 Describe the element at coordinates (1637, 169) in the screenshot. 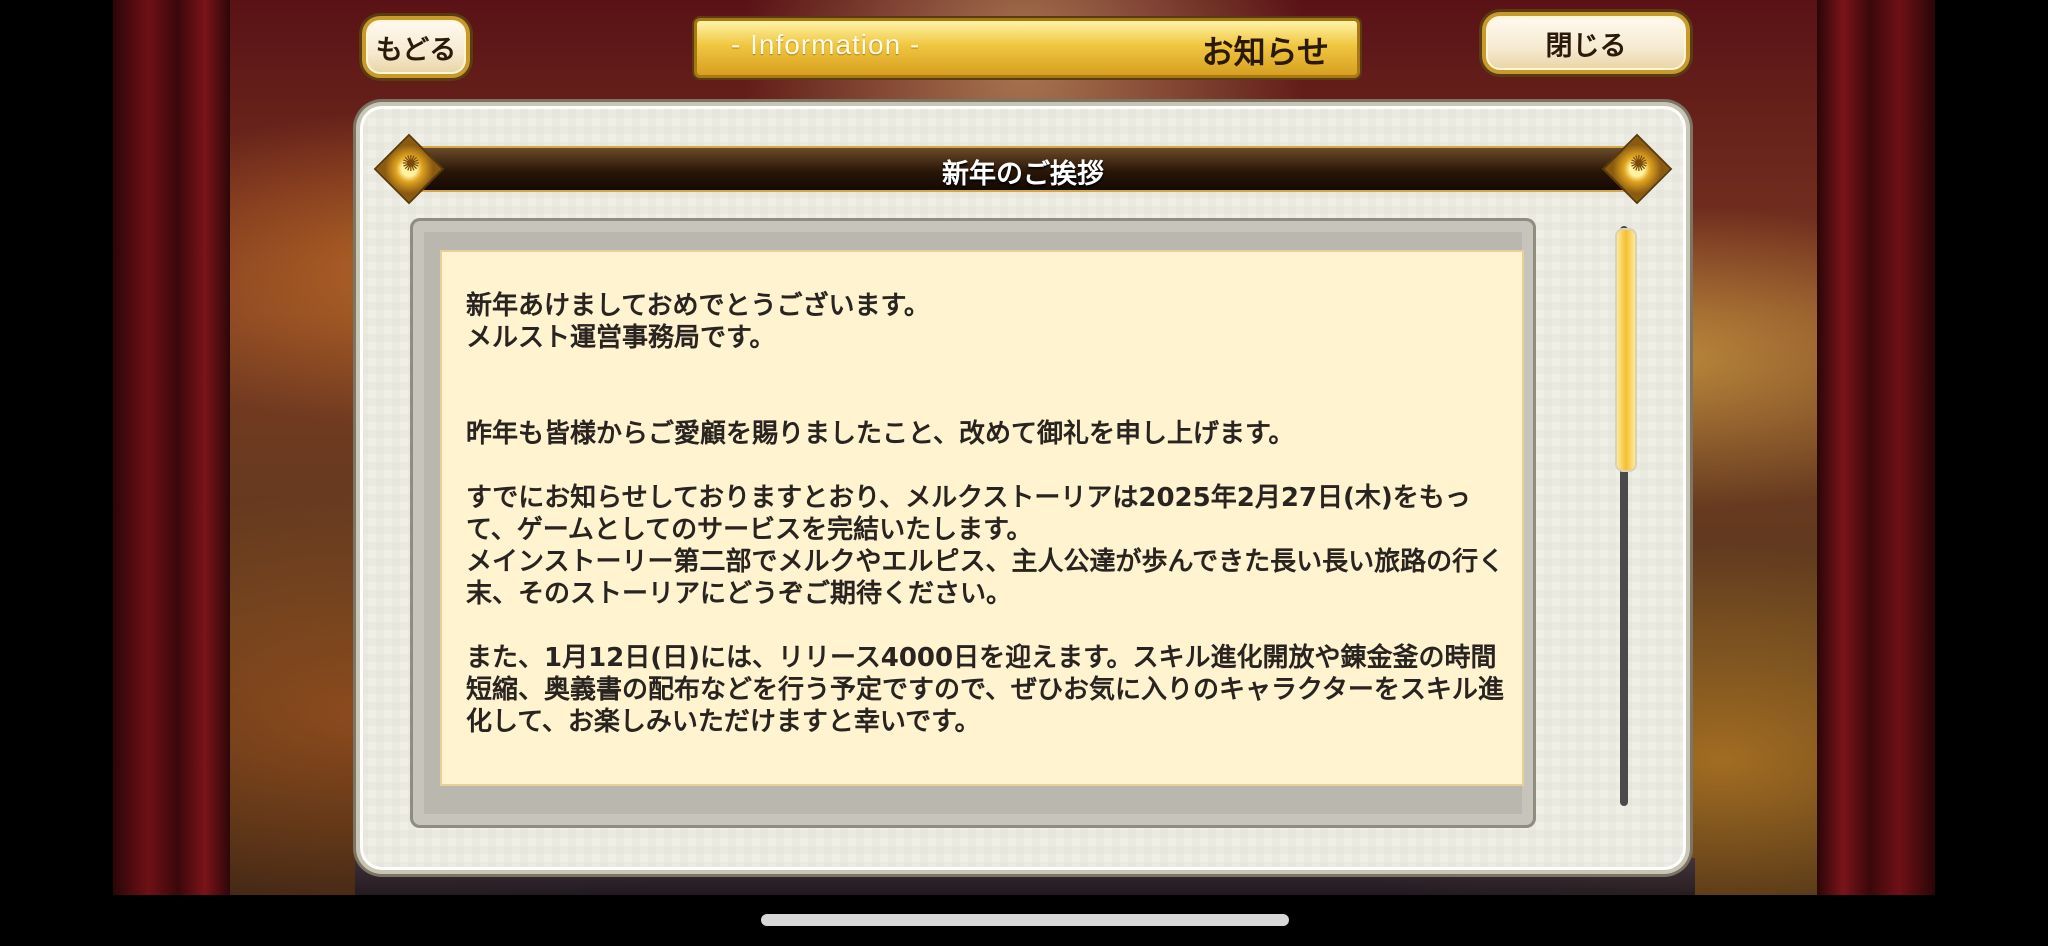

I see `ornament-right-icon: ✺` at that location.